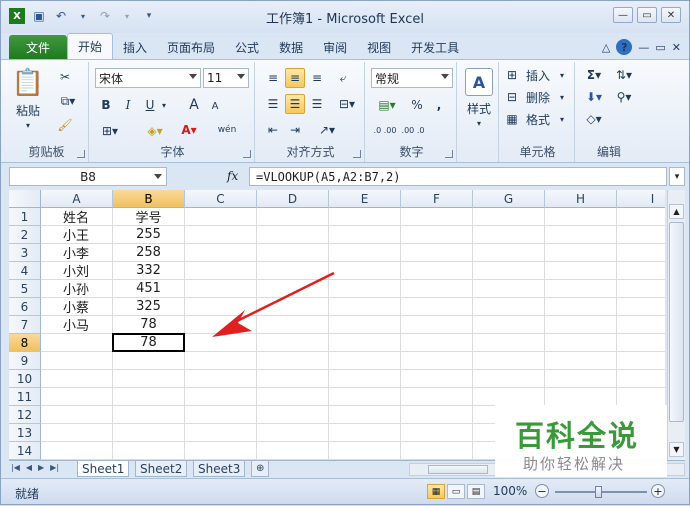 This screenshot has width=690, height=506. I want to click on cell-g1, so click(509, 217).